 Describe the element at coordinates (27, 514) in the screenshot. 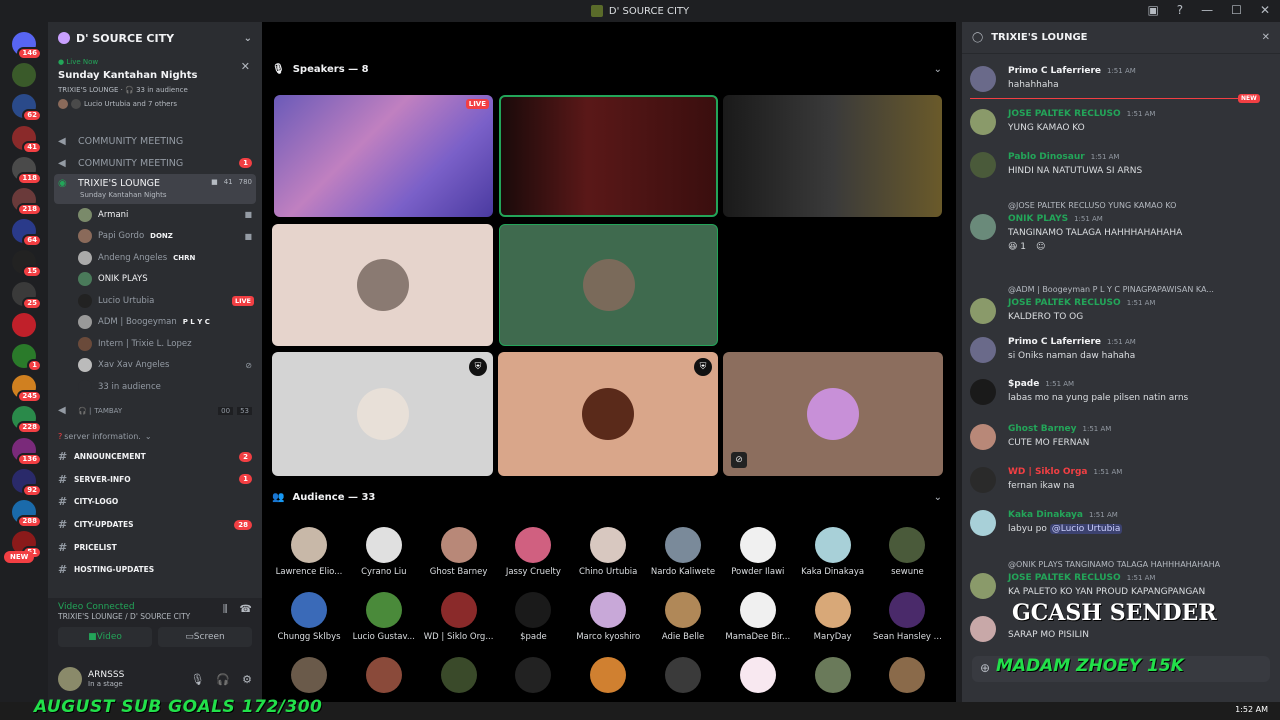

I see `server-icon: 288` at that location.